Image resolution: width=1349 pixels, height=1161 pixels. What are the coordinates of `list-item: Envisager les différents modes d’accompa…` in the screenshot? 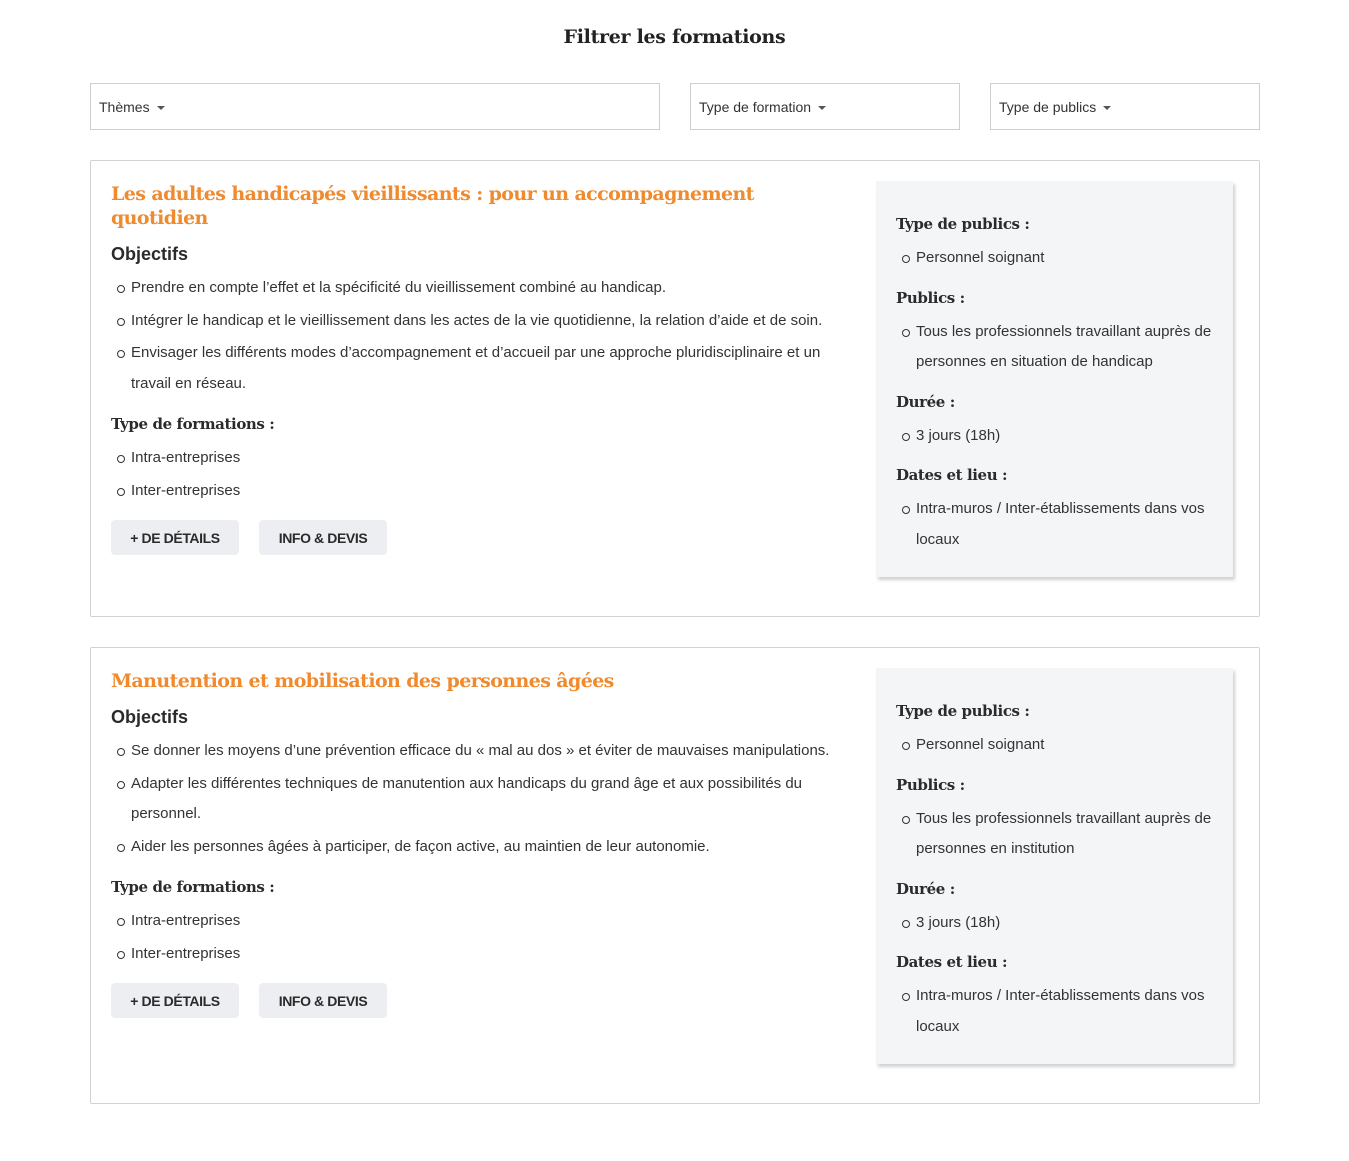 It's located at (481, 368).